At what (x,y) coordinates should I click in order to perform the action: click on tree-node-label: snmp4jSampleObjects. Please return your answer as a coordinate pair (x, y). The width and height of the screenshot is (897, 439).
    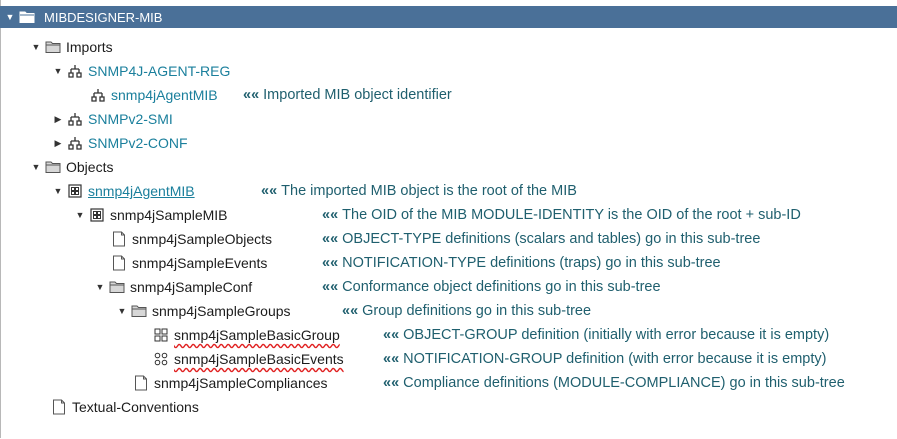
    Looking at the image, I should click on (202, 239).